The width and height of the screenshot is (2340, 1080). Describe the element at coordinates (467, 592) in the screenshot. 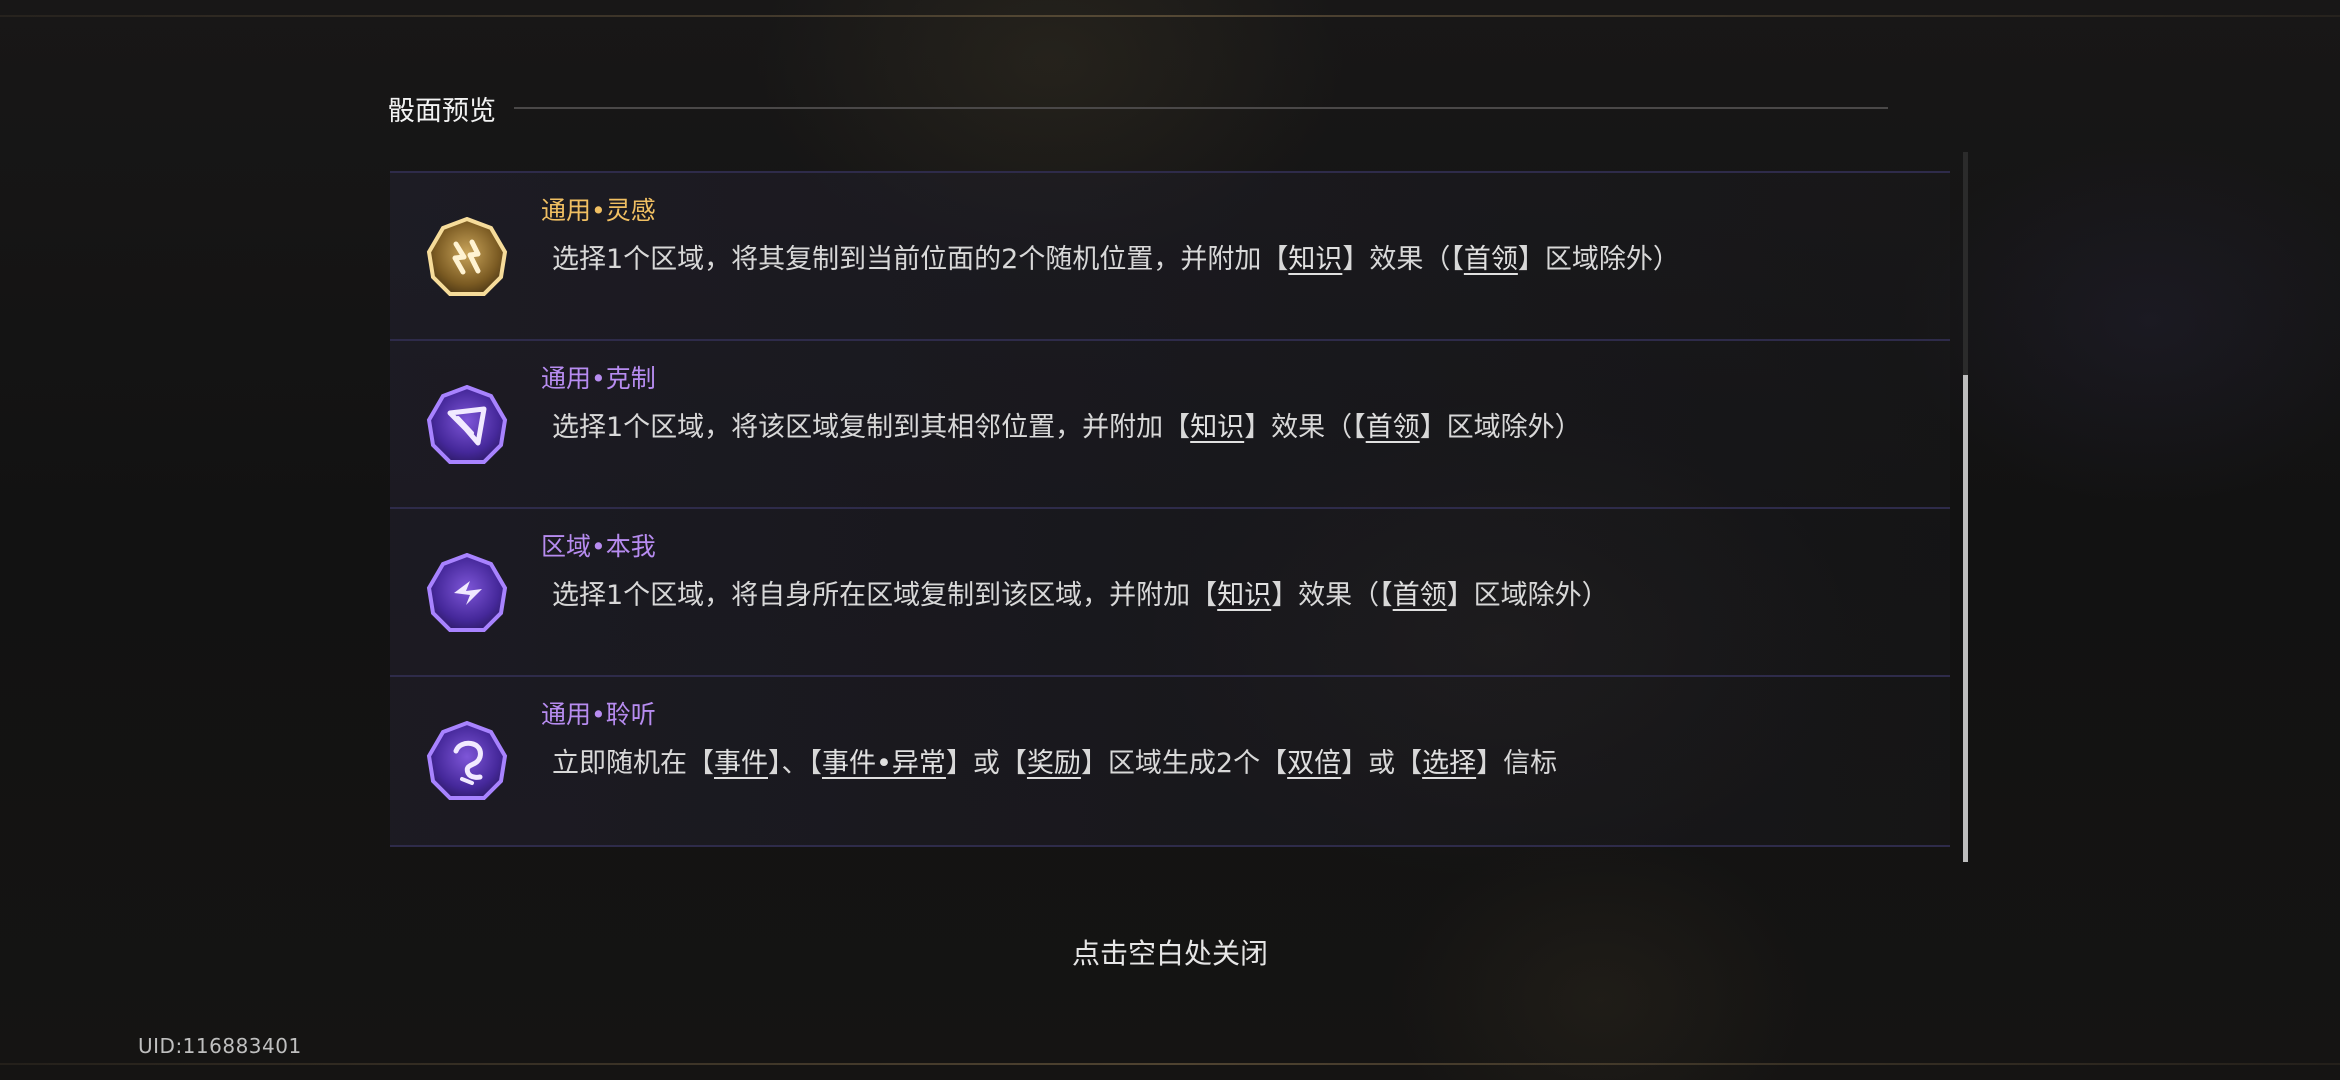

I see `self-sigil-icon` at that location.